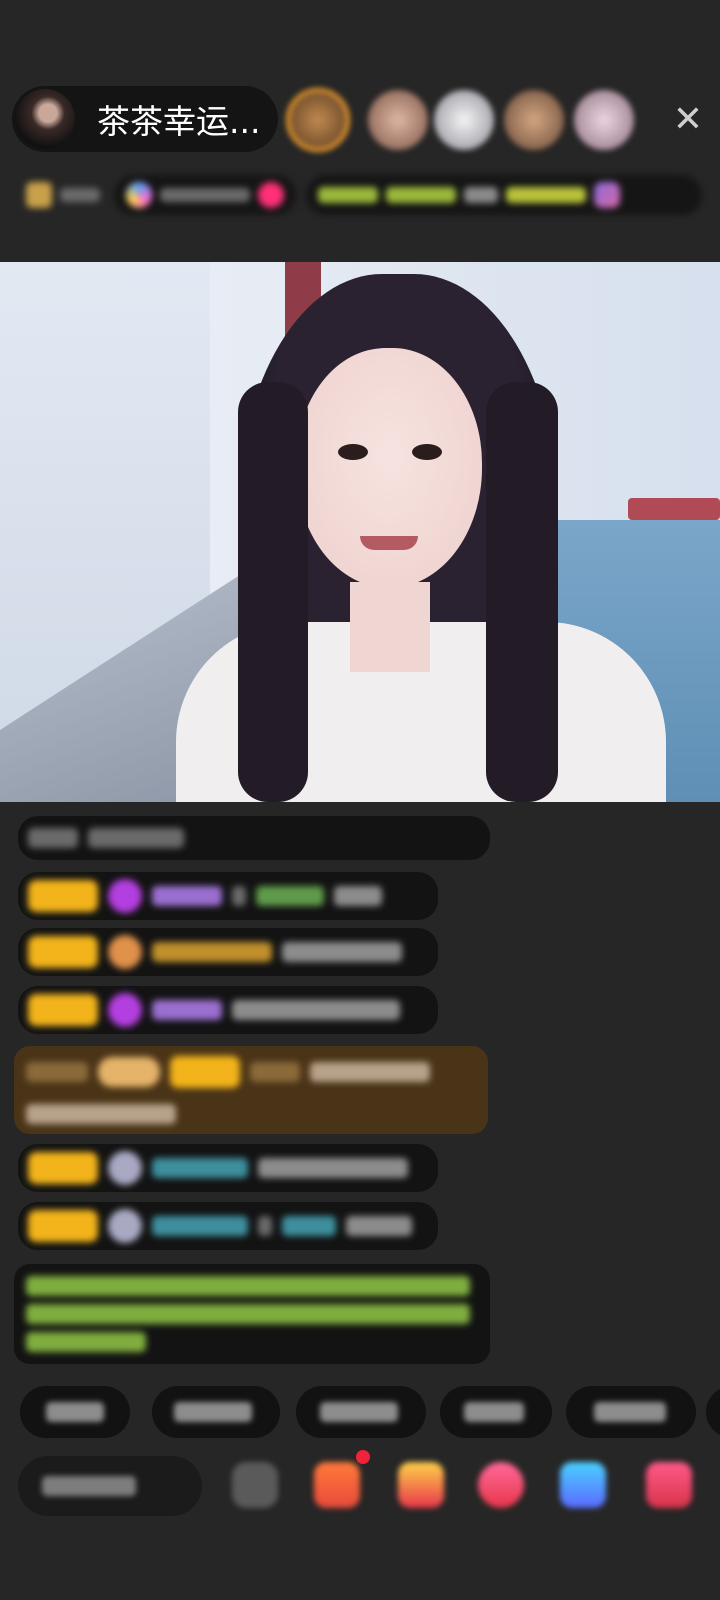  I want to click on comment-input, so click(110, 1486).